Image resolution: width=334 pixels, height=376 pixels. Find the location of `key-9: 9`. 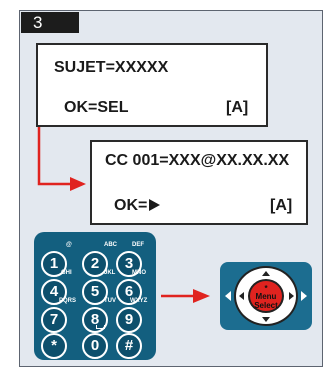

key-9: 9 is located at coordinates (129, 320).